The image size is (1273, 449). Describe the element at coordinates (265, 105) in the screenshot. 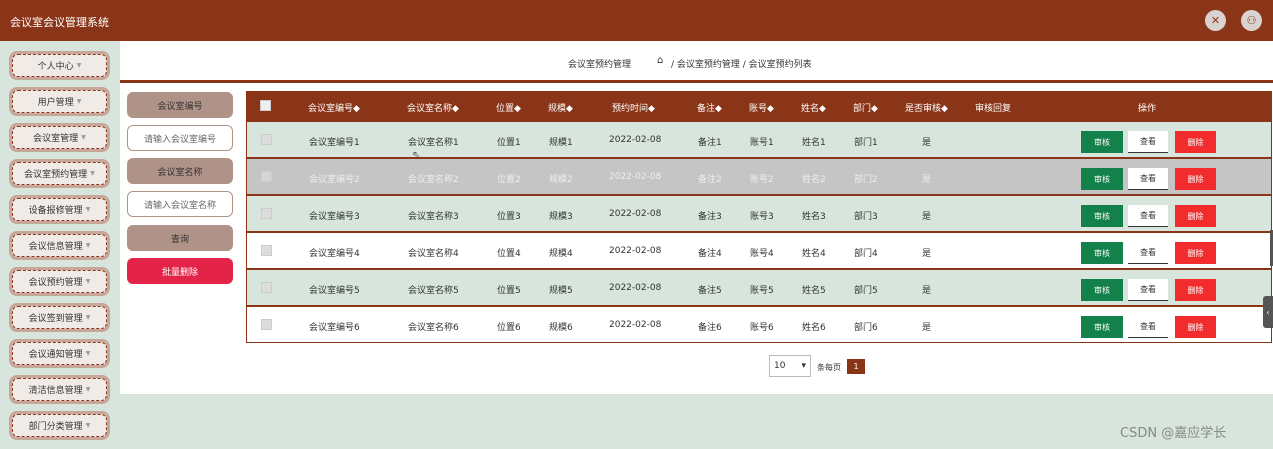

I see `select-all-checkbox` at that location.